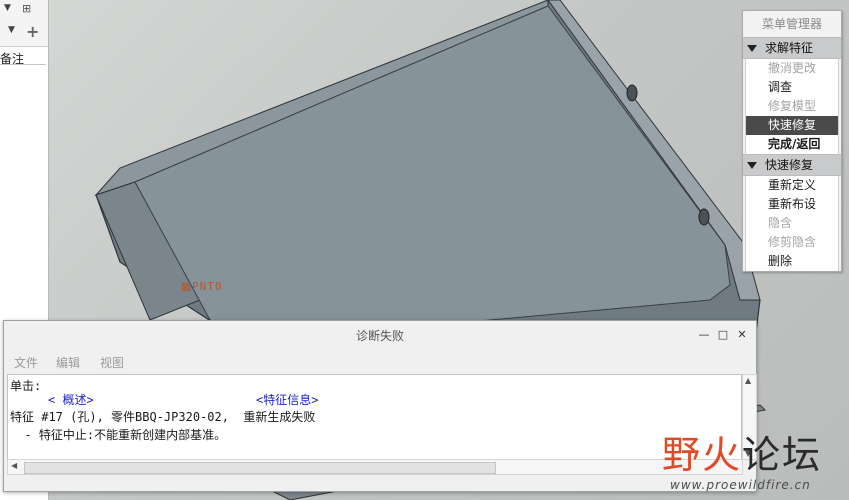  Describe the element at coordinates (68, 362) in the screenshot. I see `menu-edit: 编辑` at that location.